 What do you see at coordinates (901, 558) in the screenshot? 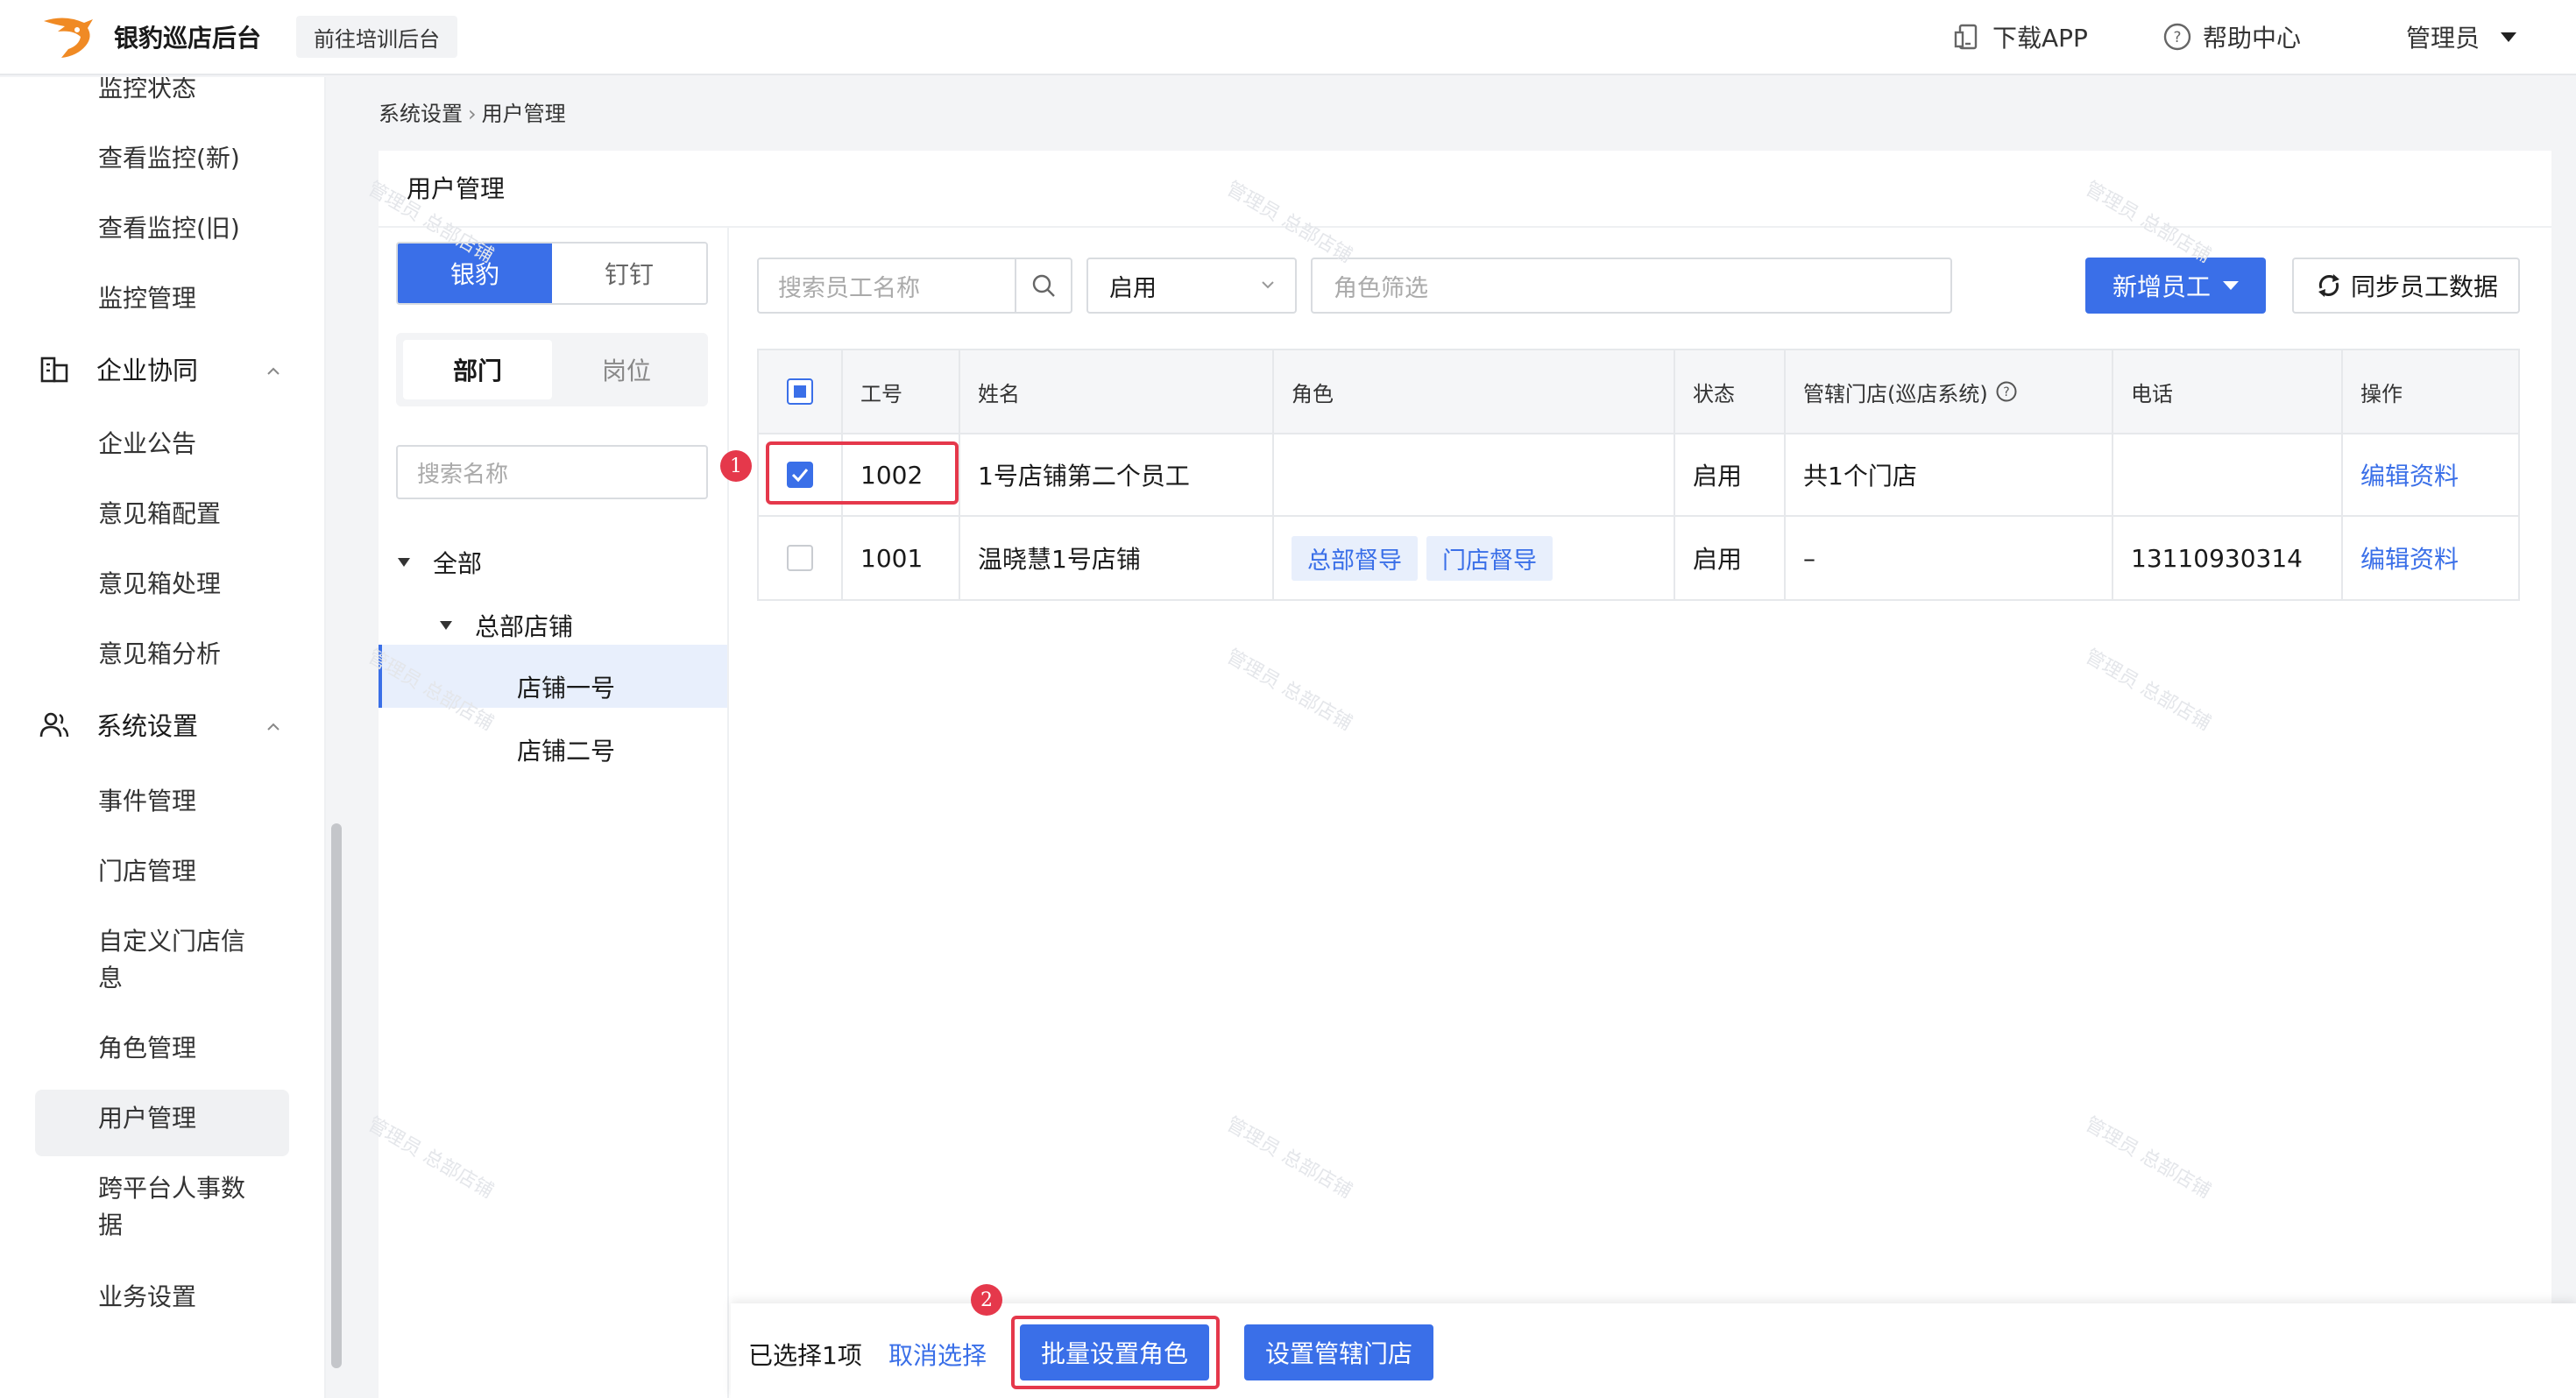
I see `staff-id: 1001` at bounding box center [901, 558].